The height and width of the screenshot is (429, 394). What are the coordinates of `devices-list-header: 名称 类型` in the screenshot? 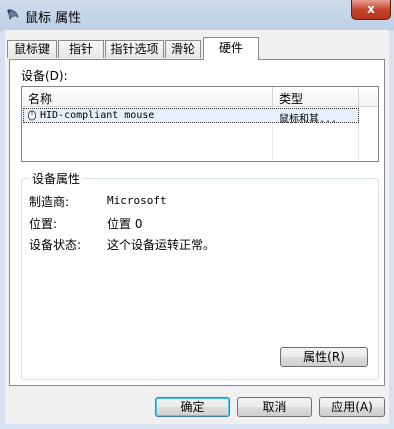 It's located at (200, 97).